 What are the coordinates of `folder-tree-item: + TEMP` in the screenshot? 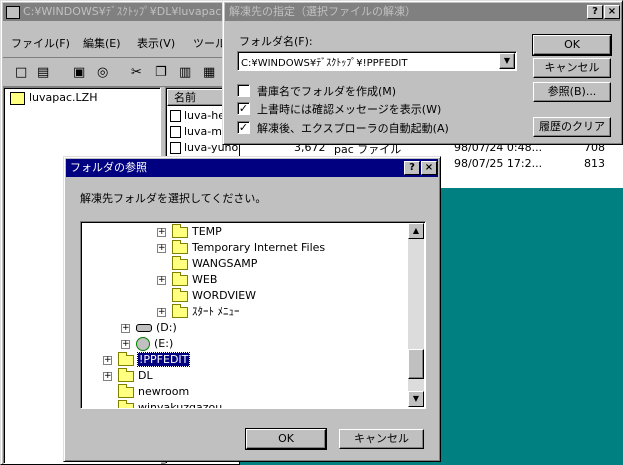 It's located at (189, 231).